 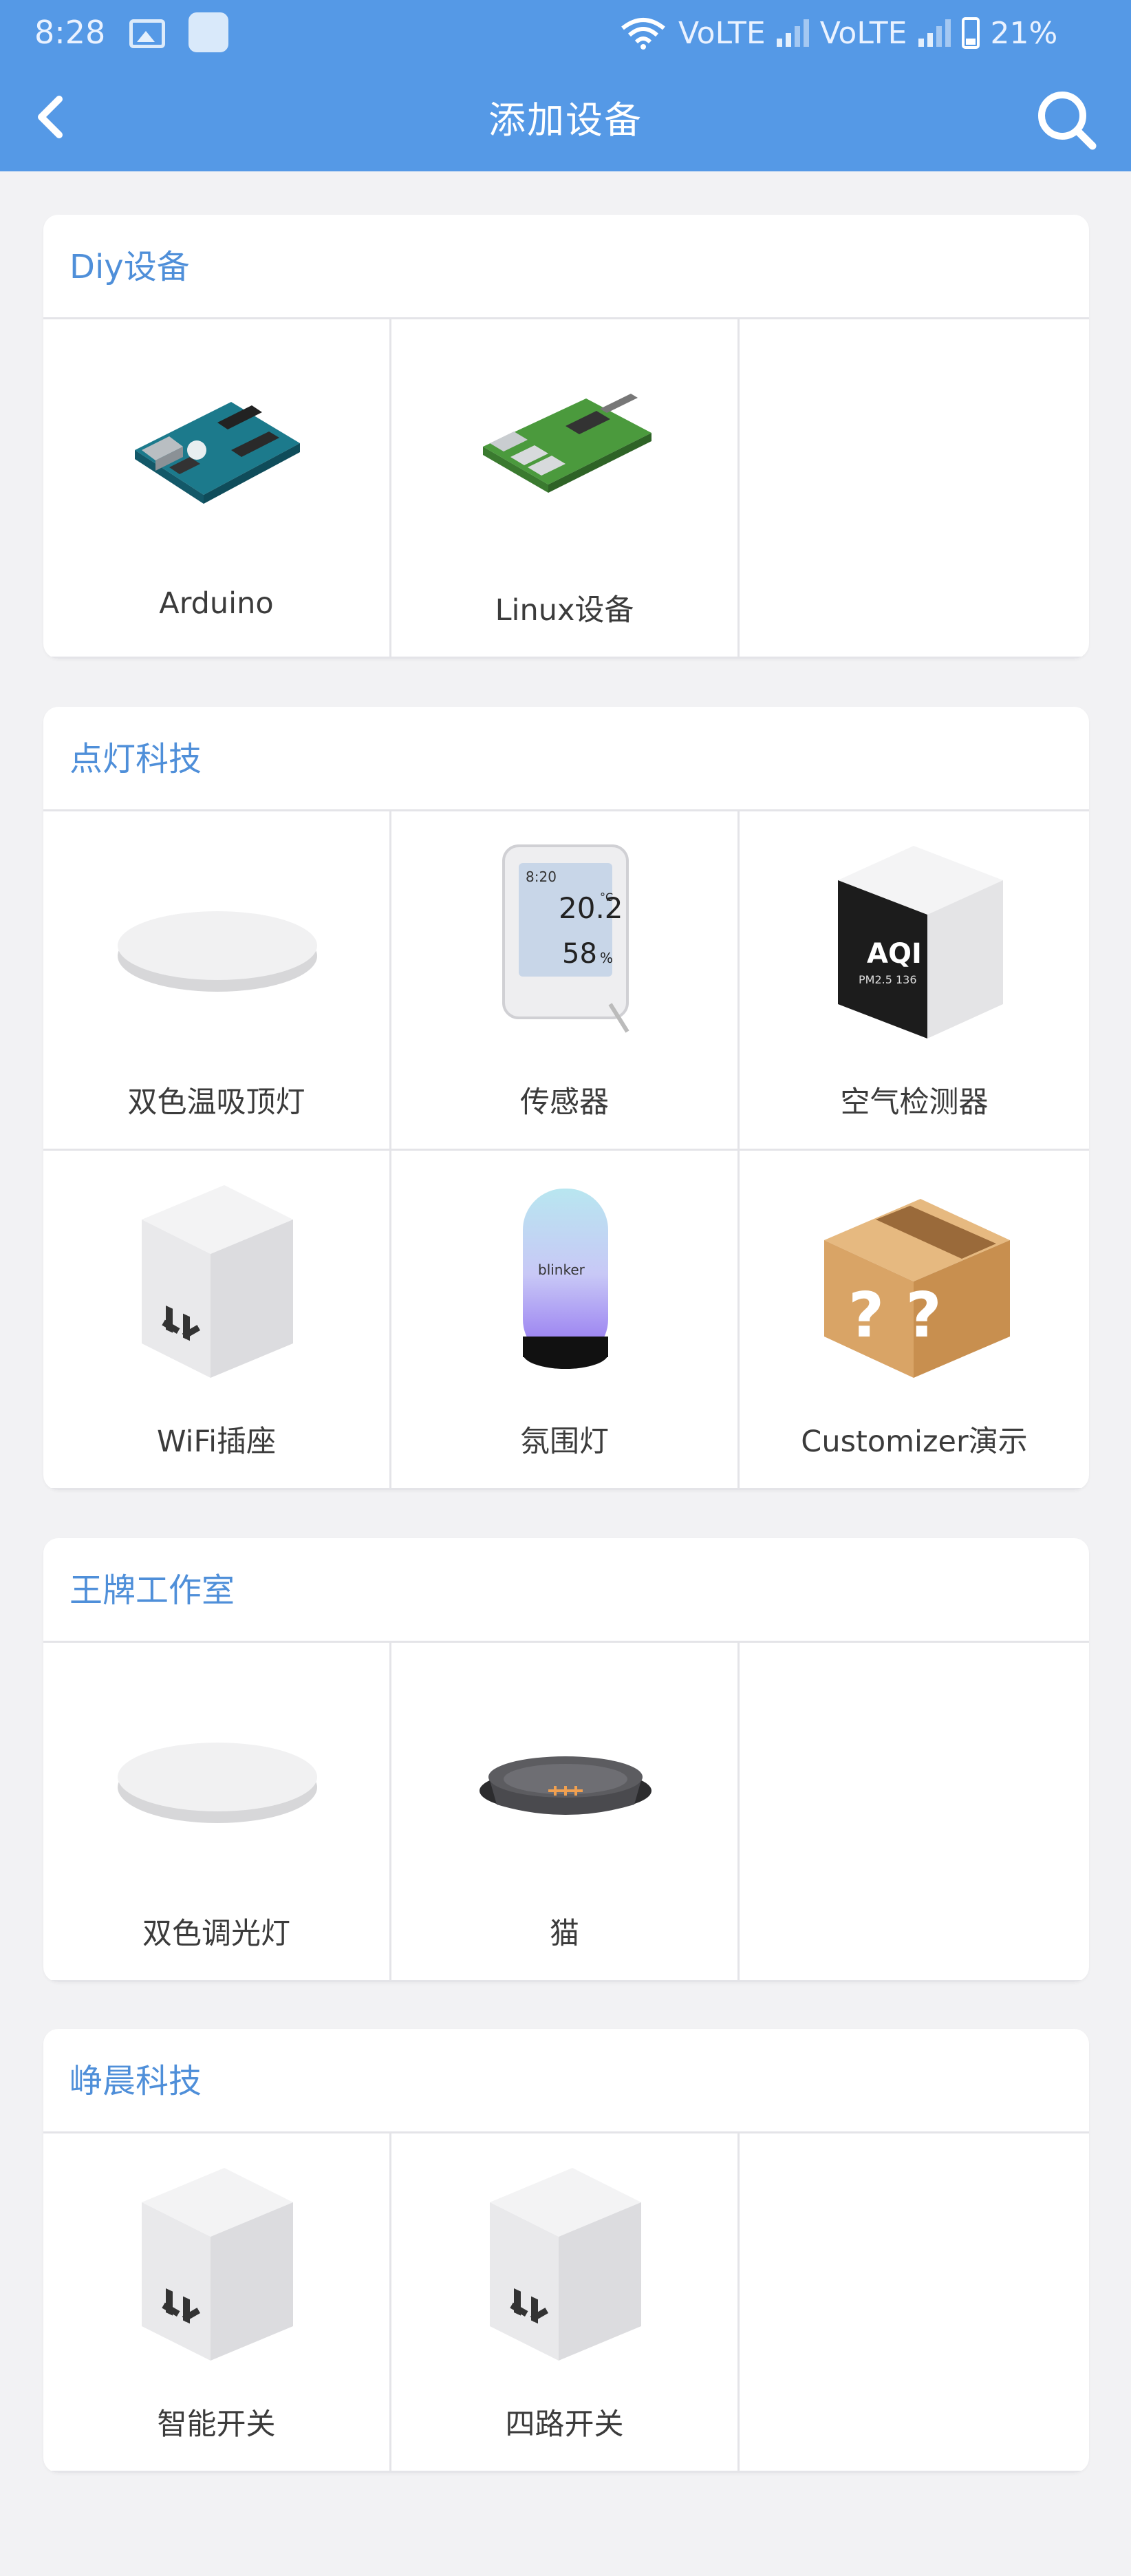 I want to click on thermometer-sensor-icon: 8:20 20.2 °C 58 %, so click(x=566, y=938).